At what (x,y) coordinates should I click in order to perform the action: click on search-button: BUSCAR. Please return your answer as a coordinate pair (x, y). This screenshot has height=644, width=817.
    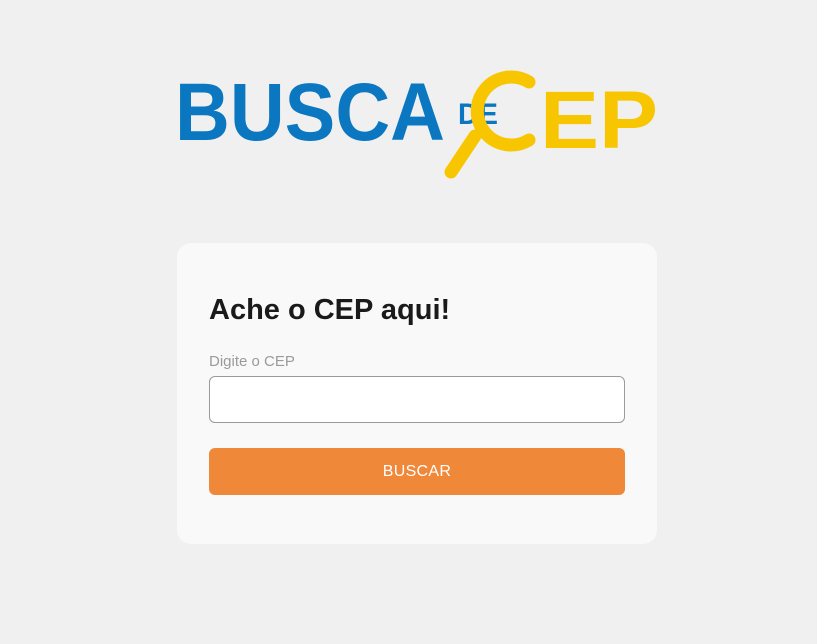
    Looking at the image, I should click on (417, 471).